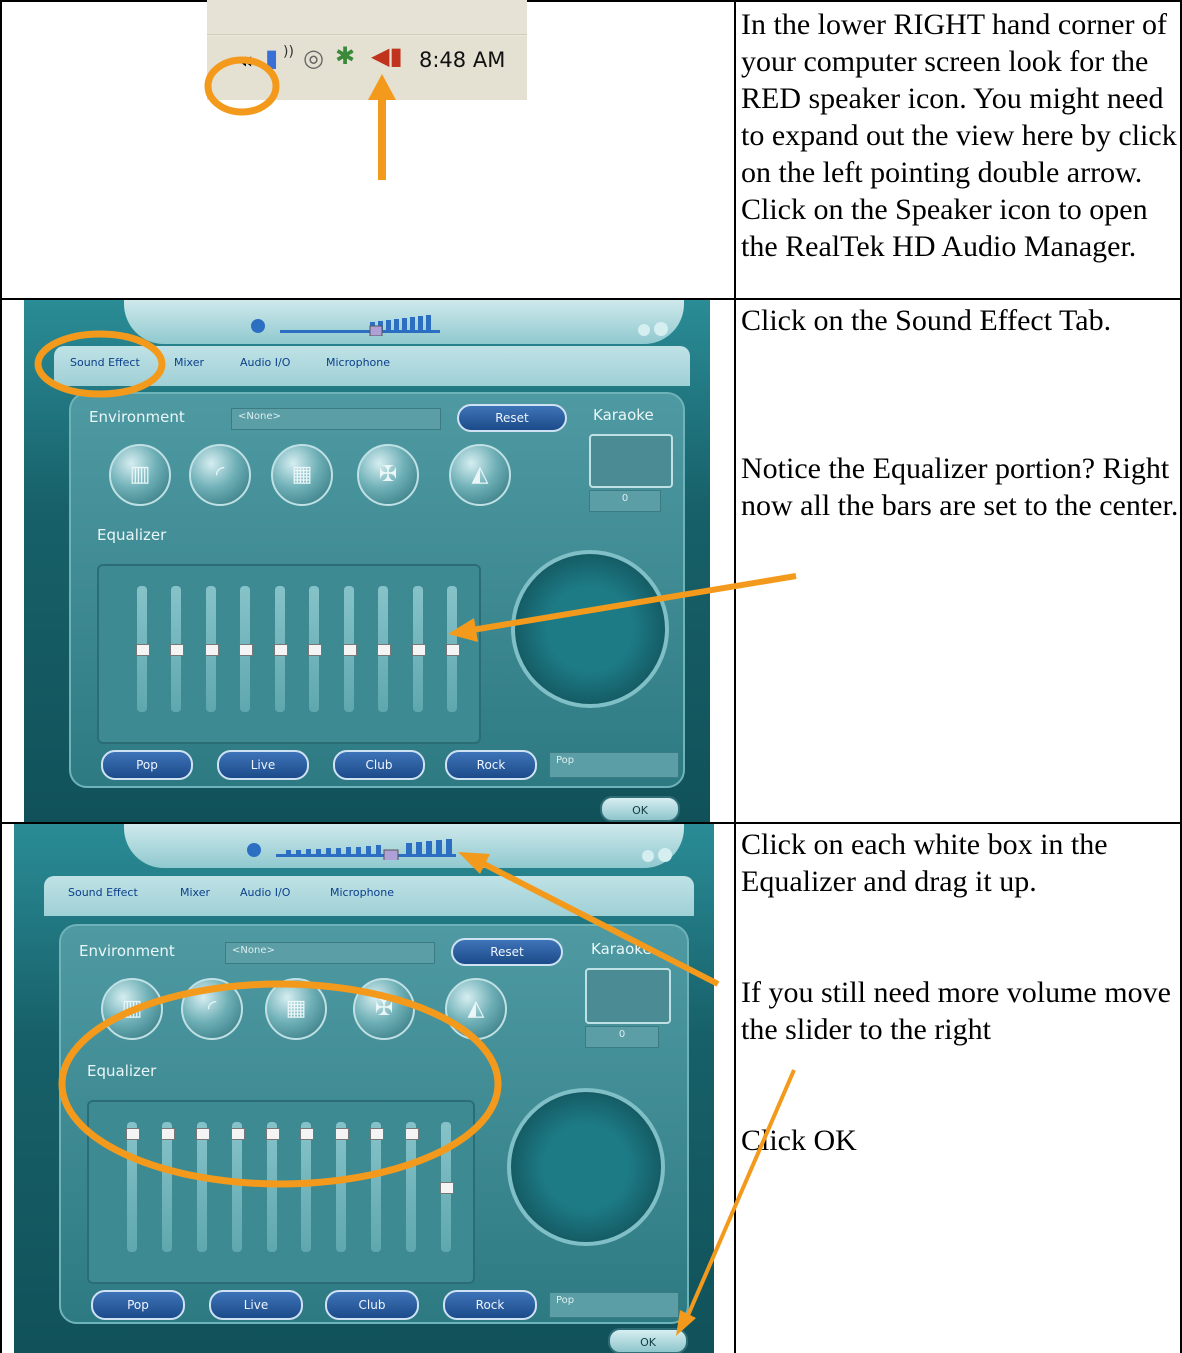 Image resolution: width=1182 pixels, height=1353 pixels. What do you see at coordinates (300, 118) in the screenshot?
I see `row1-annotations` at bounding box center [300, 118].